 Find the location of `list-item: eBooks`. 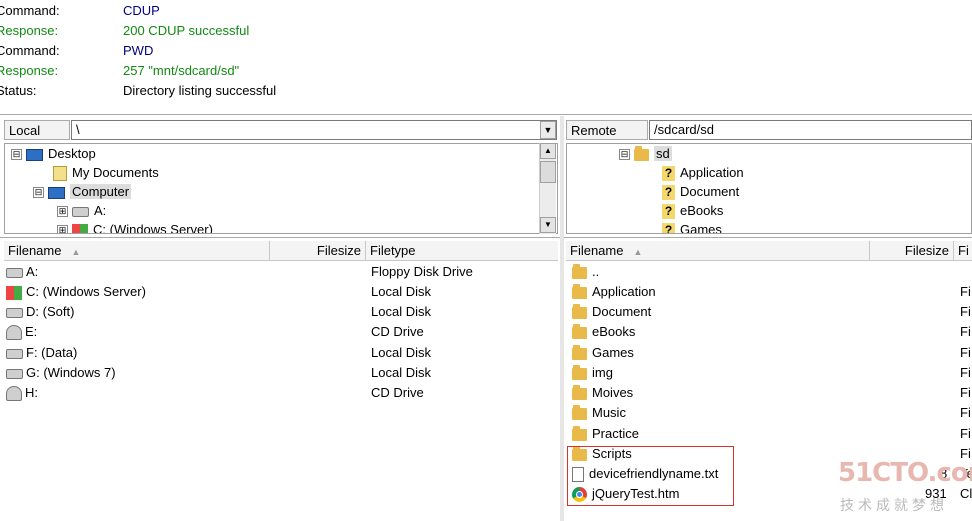

list-item: eBooks is located at coordinates (603, 332).